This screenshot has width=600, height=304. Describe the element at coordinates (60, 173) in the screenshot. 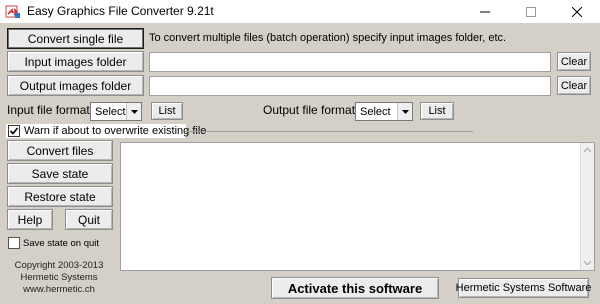

I see `save-state-button: Save state` at that location.